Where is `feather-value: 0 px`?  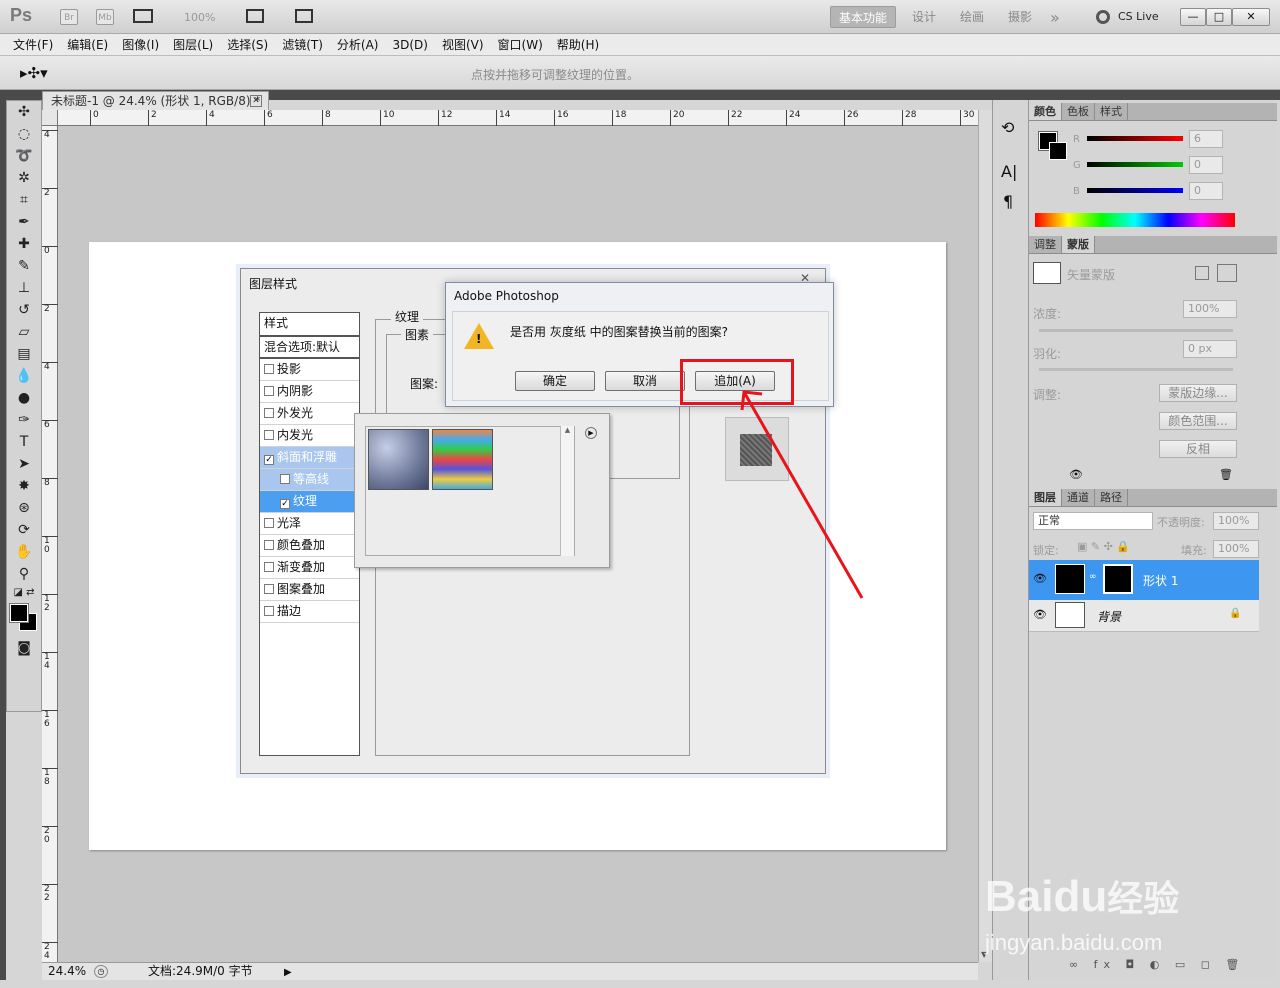
feather-value: 0 px is located at coordinates (1210, 349).